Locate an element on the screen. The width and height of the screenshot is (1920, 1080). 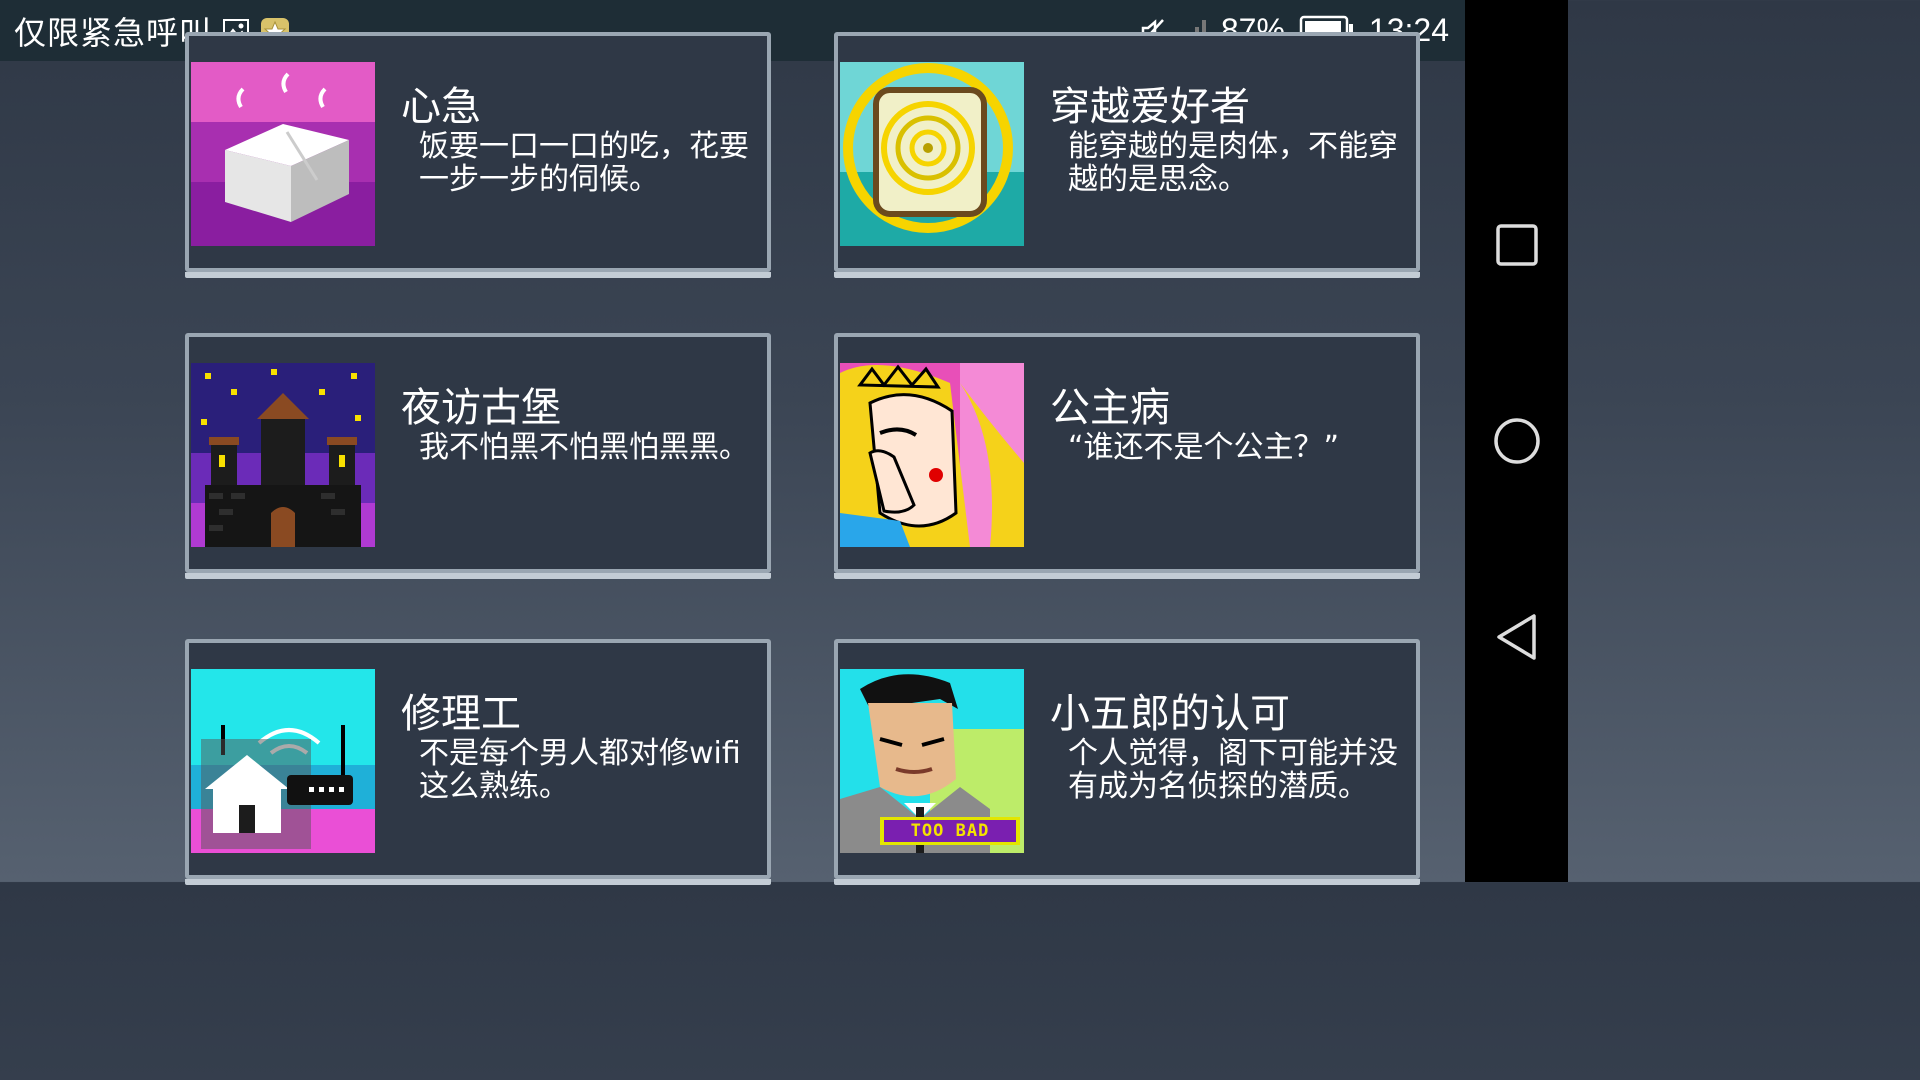
carrier-label: 仅限紧急呼叫 is located at coordinates (113, 32).